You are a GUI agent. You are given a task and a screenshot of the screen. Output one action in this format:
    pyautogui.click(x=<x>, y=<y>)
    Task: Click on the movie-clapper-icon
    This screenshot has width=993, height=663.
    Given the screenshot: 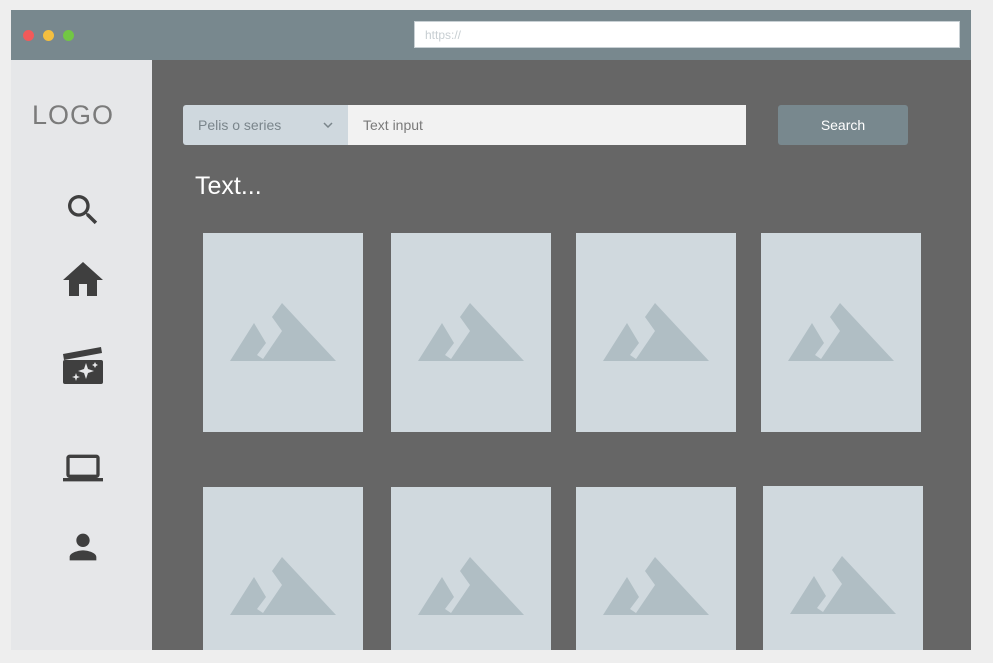 What is the action you would take?
    pyautogui.click(x=83, y=365)
    